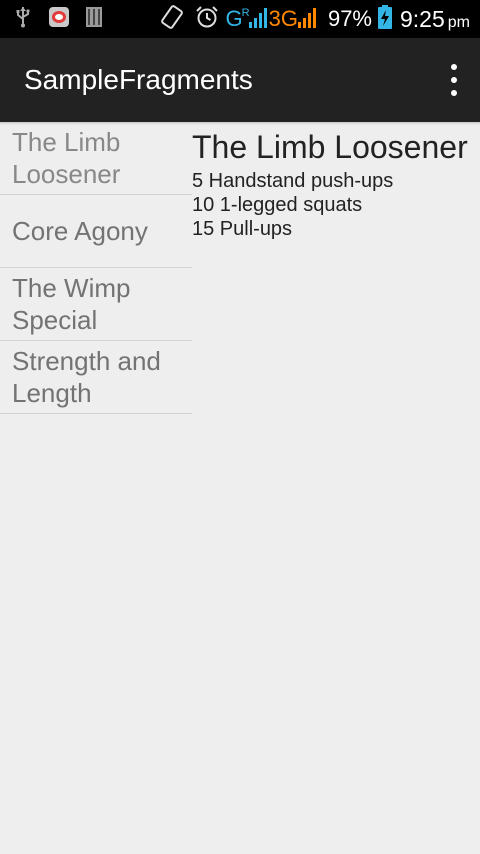  I want to click on exercise-item: 5 Handstand push-ups, so click(293, 181).